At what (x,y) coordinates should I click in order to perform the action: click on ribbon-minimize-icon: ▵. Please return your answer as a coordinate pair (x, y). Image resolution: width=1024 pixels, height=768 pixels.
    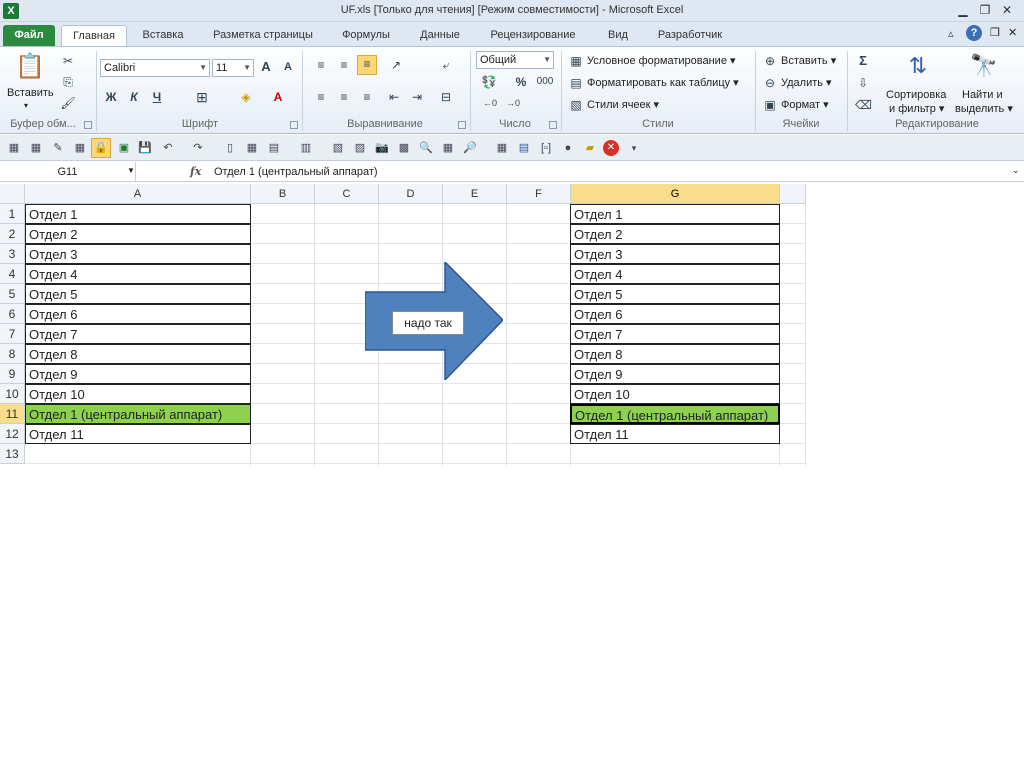
    Looking at the image, I should click on (951, 33).